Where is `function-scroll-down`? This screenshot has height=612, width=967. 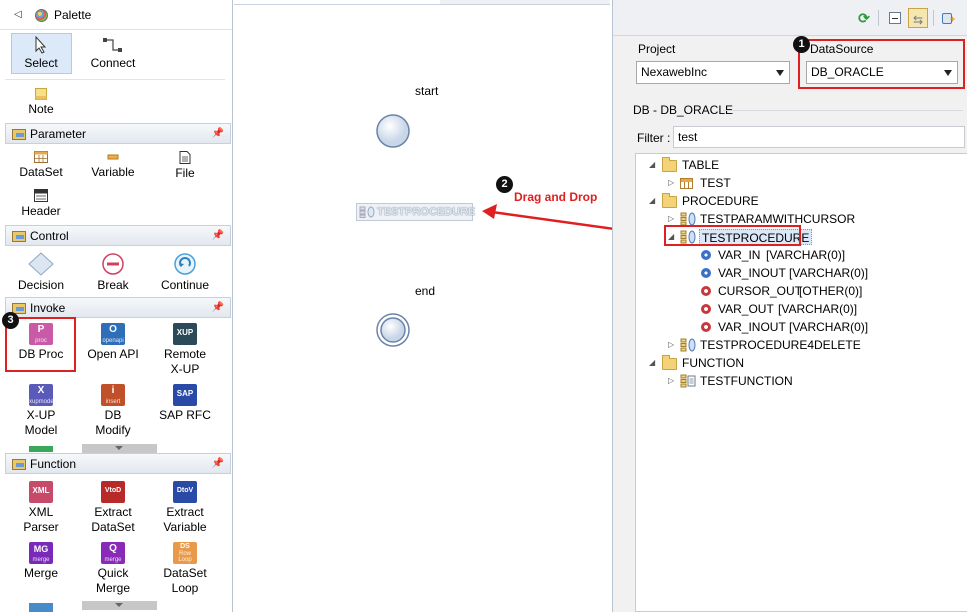
function-scroll-down is located at coordinates (119, 605).